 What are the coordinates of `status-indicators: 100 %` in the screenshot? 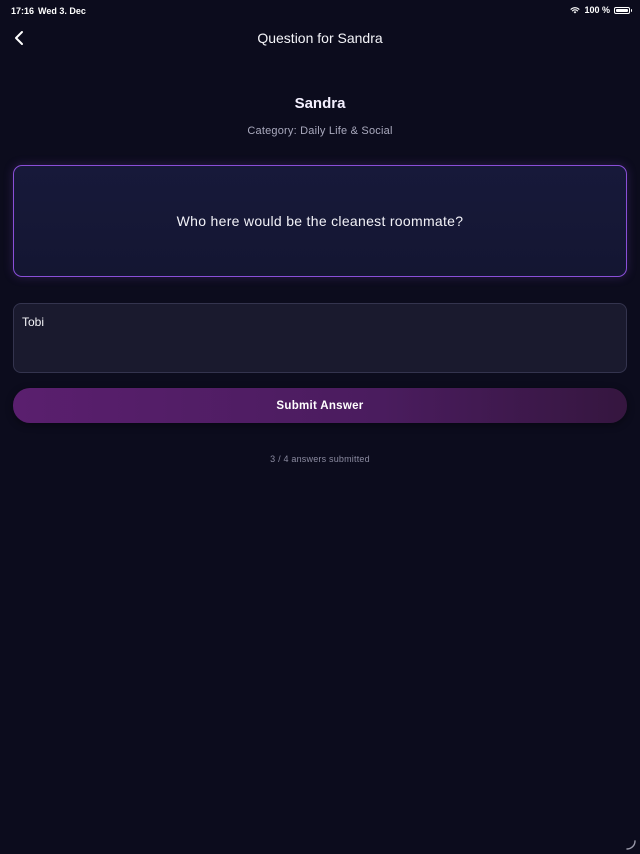 It's located at (601, 10).